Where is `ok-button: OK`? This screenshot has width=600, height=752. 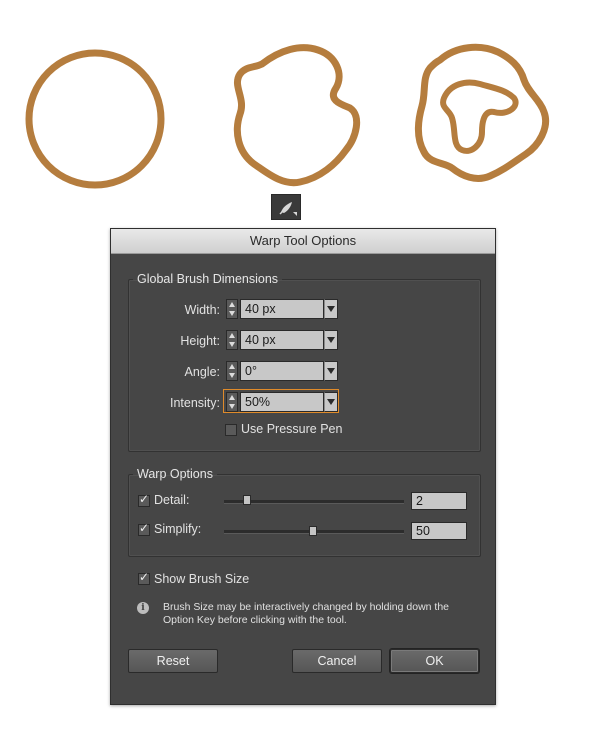
ok-button: OK is located at coordinates (434, 661).